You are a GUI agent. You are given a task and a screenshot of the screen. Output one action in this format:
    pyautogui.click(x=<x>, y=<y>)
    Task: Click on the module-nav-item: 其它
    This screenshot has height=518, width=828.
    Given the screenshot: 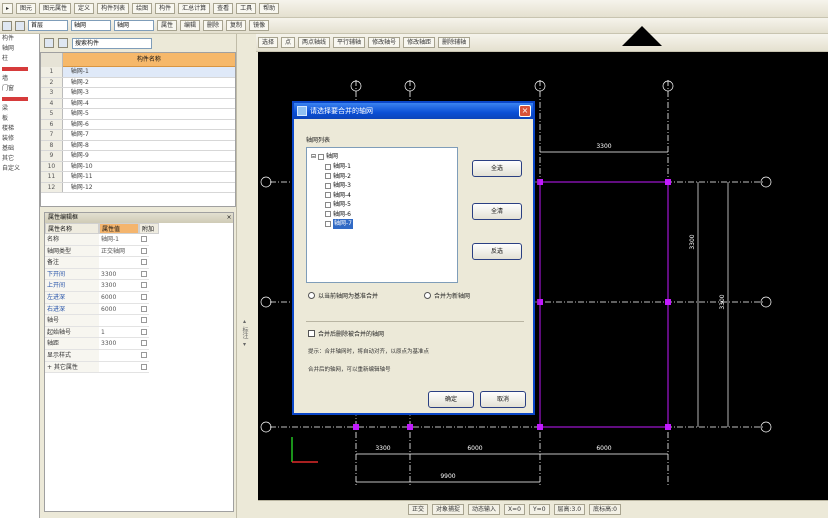 What is the action you would take?
    pyautogui.click(x=19, y=159)
    